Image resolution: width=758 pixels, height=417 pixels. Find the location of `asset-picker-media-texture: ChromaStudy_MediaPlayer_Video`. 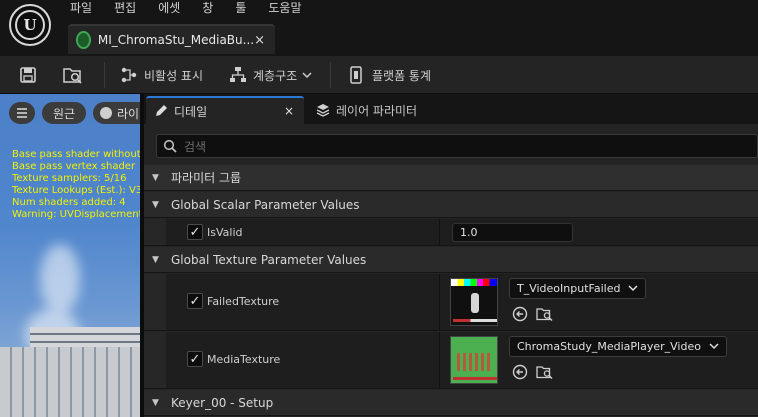

asset-picker-media-texture: ChromaStudy_MediaPlayer_Video is located at coordinates (618, 346).